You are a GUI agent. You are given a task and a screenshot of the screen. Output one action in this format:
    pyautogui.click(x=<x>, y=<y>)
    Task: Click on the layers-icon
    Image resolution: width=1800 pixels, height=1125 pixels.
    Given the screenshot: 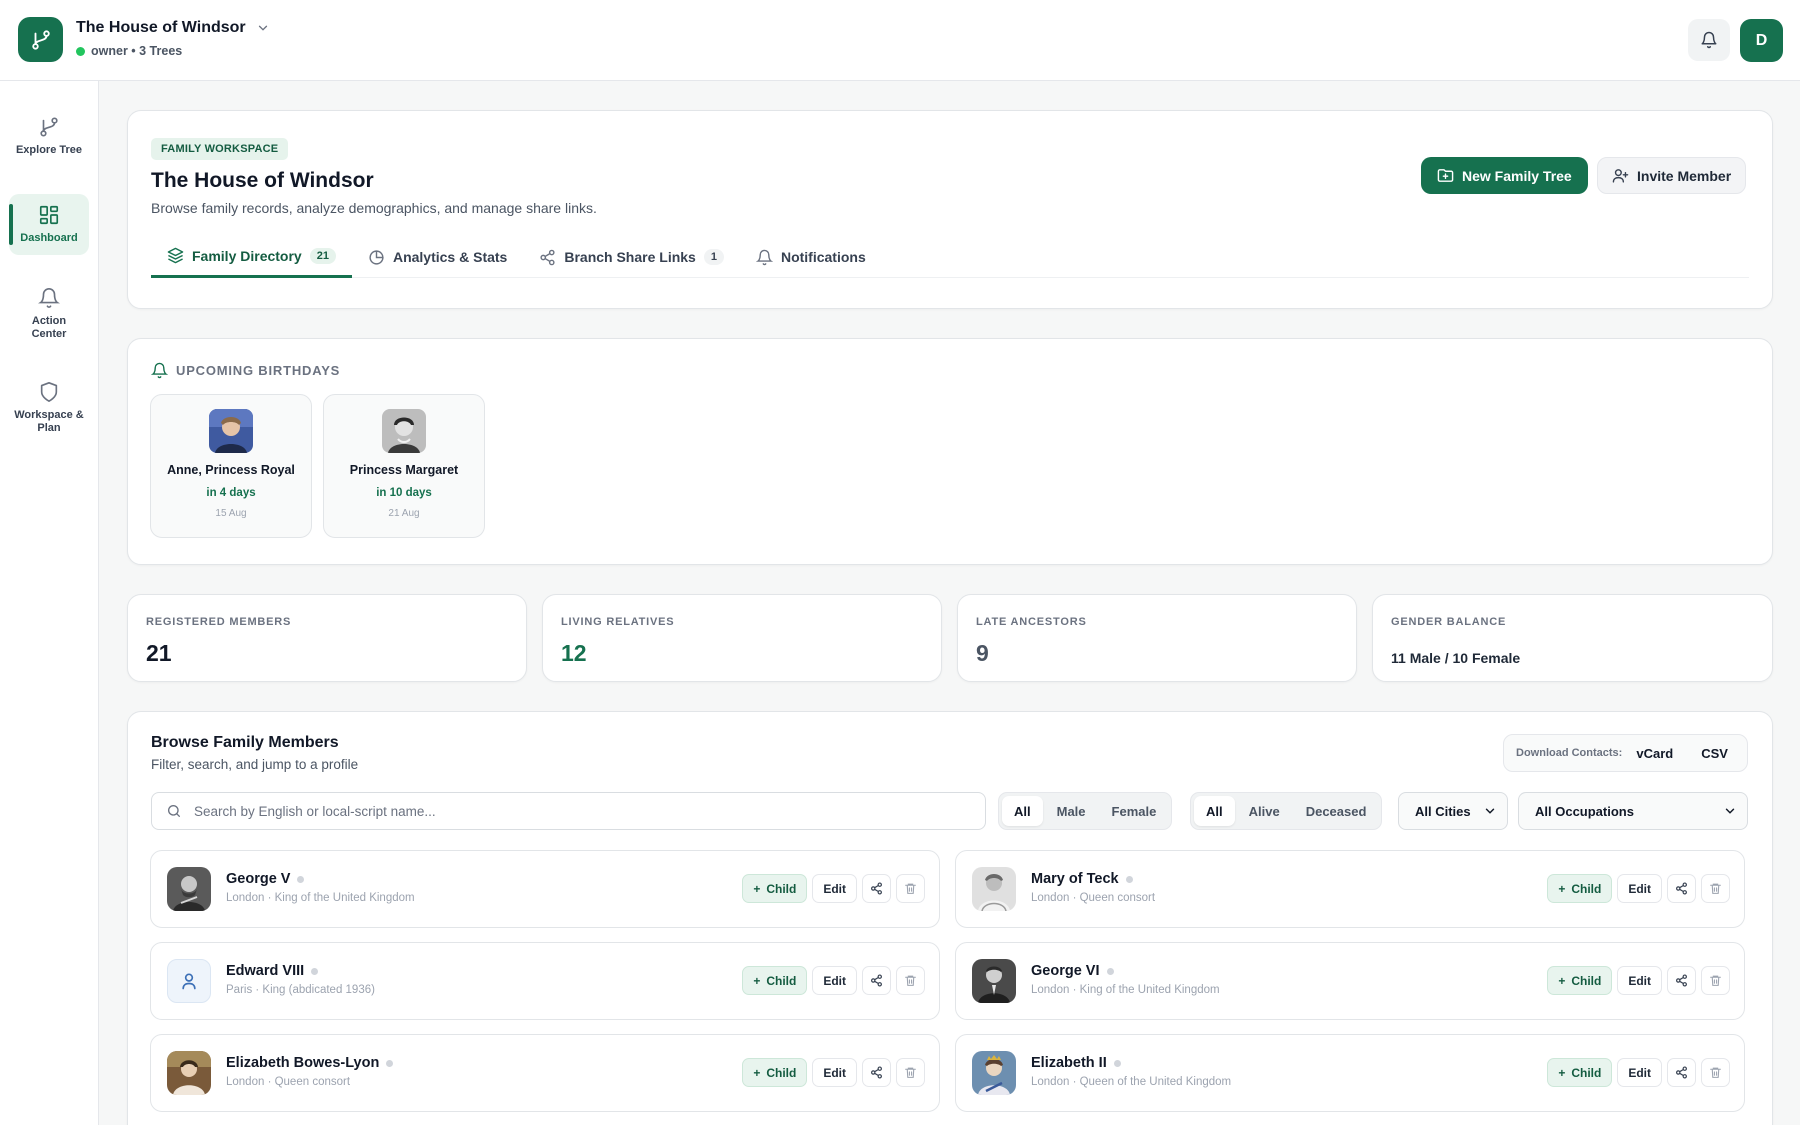 What is the action you would take?
    pyautogui.click(x=175, y=255)
    